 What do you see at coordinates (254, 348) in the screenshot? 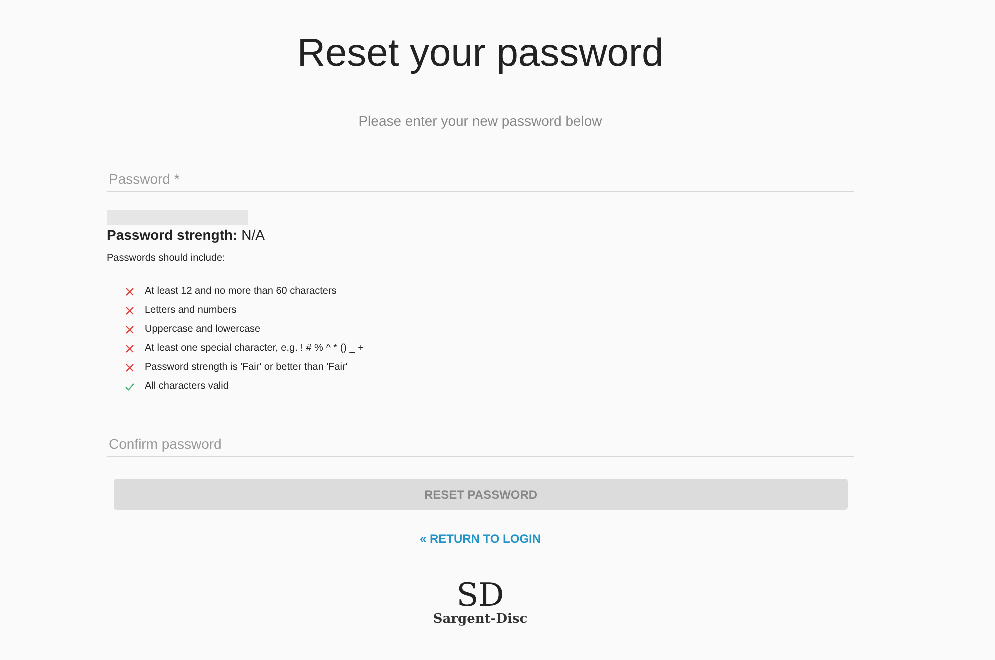
I see `rule-text: At least one special character, e.g. ! # % ^ * () _ +` at bounding box center [254, 348].